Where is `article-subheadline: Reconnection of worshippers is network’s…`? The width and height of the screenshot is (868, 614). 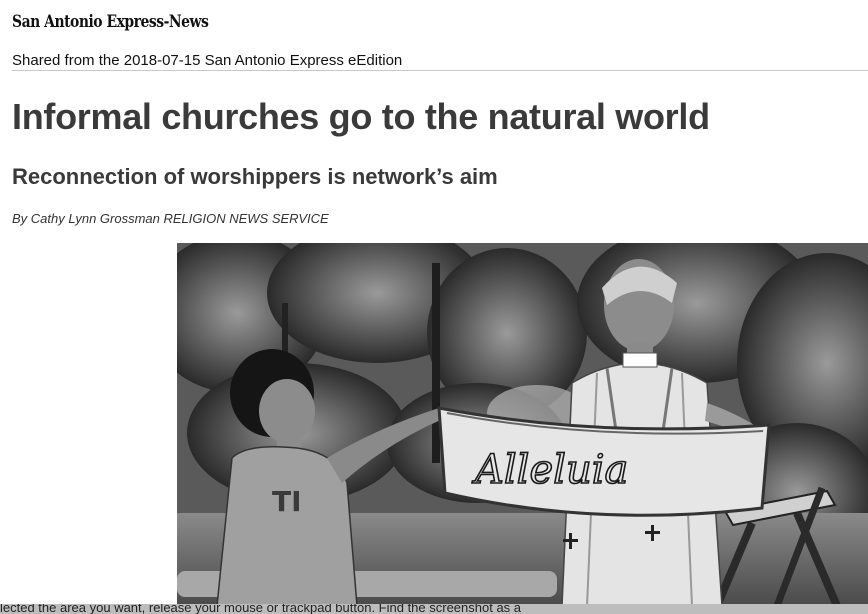 article-subheadline: Reconnection of worshippers is network’s… is located at coordinates (255, 176).